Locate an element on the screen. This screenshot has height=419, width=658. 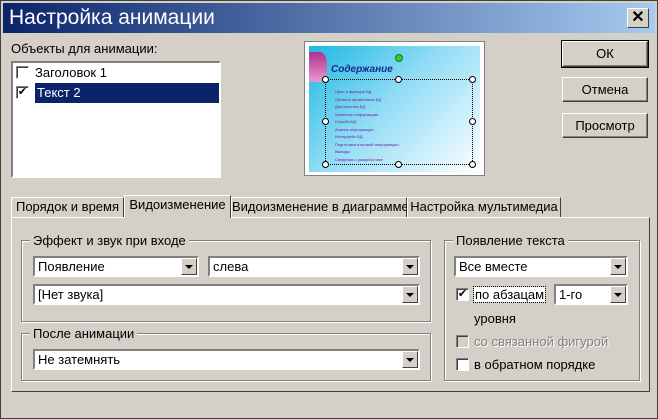
after-animation-group: После анимации Не затемнять is located at coordinates (226, 353).